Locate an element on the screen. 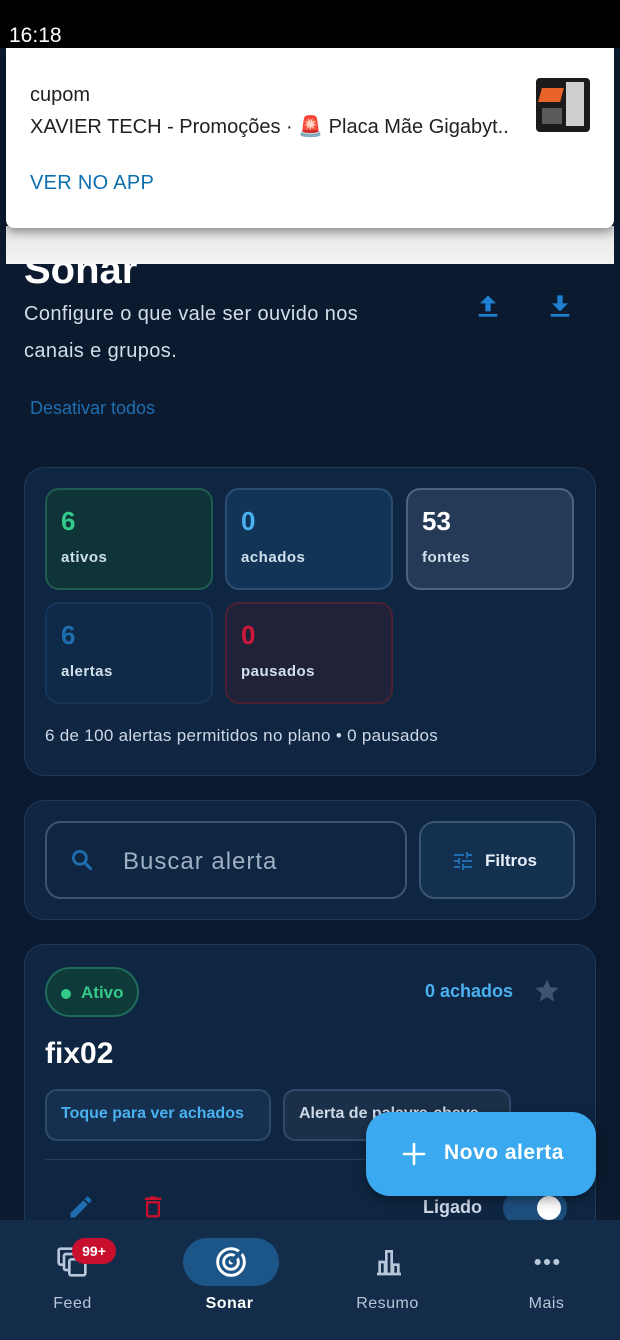  bottom-nav: 99+ Feed Sonar Resumo Mais is located at coordinates (310, 1280).